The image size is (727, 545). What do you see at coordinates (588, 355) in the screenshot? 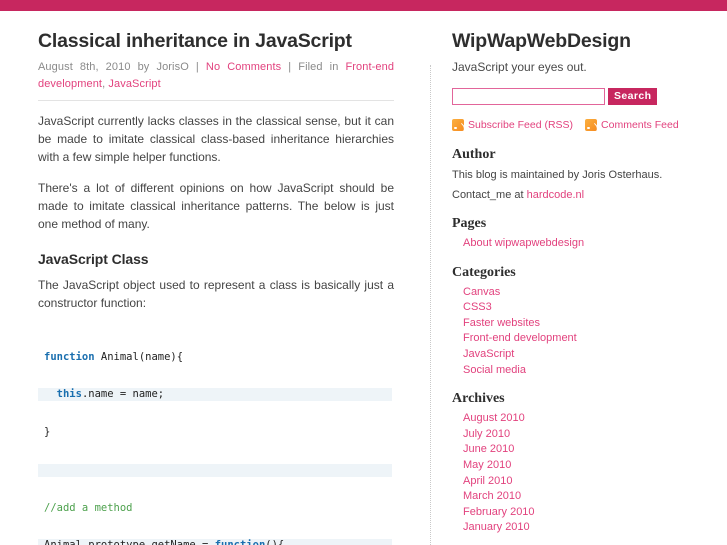
I see `sidebar-item-category-javascript: JavaScript` at bounding box center [588, 355].